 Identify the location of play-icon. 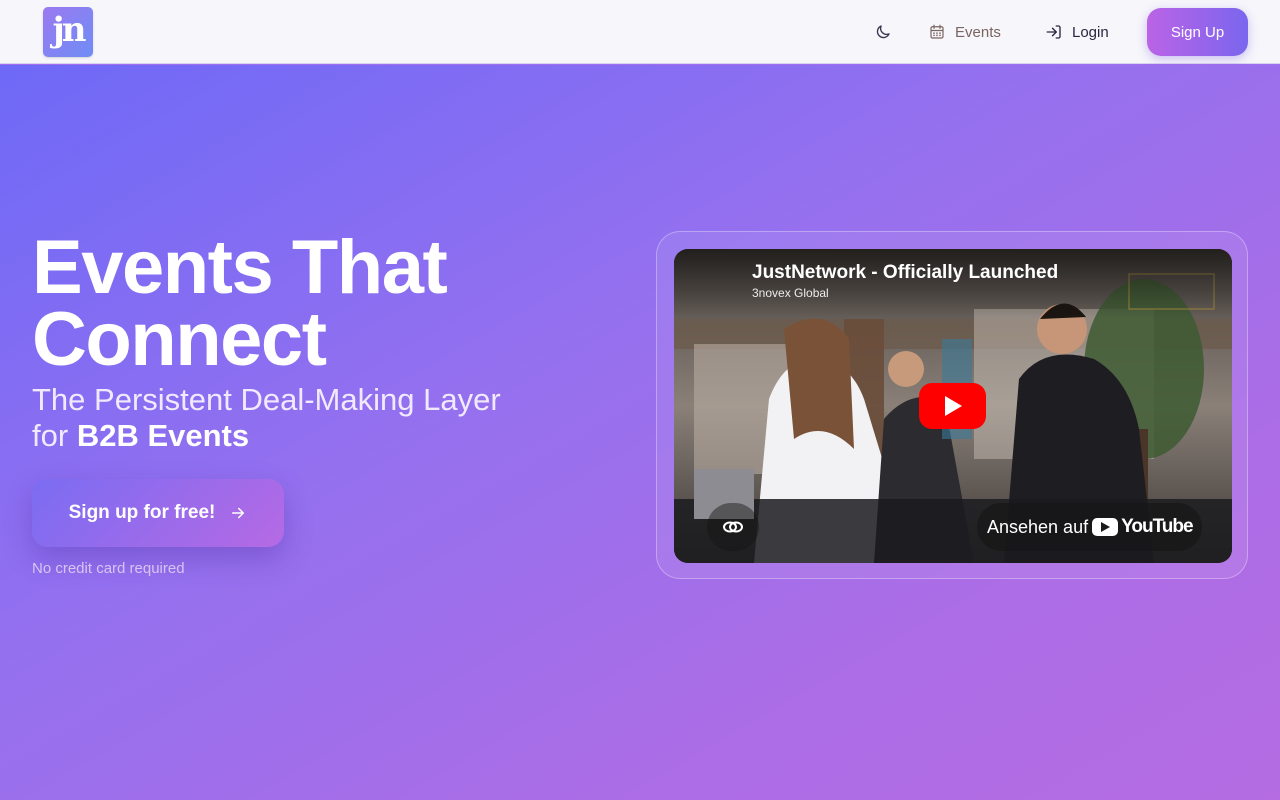
(953, 406).